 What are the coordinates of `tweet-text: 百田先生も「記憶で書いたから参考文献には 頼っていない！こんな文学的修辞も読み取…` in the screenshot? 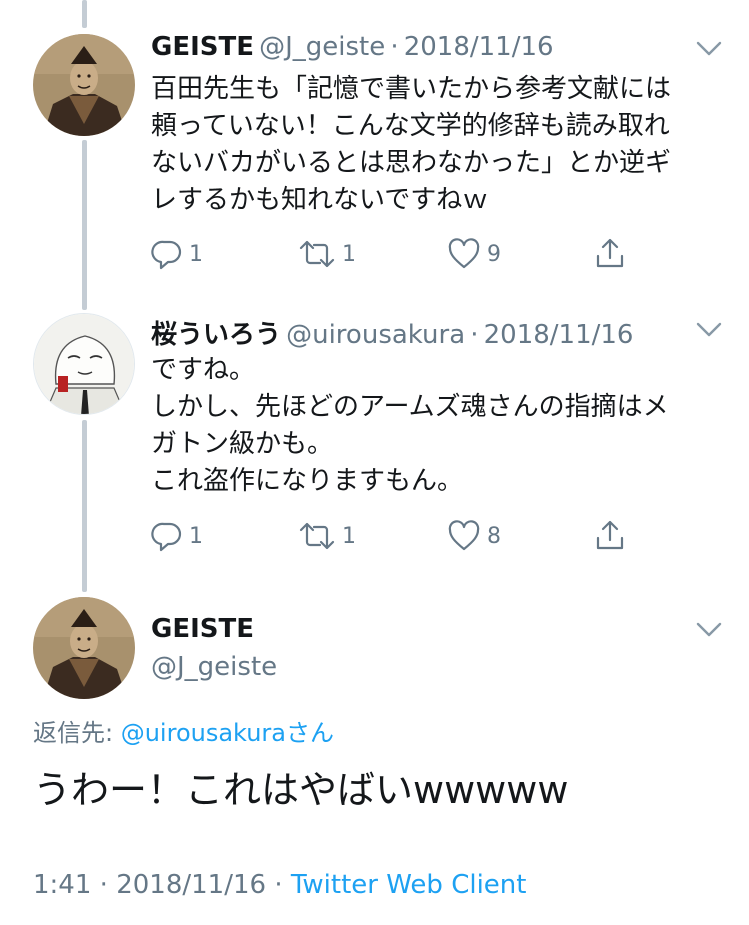 It's located at (411, 144).